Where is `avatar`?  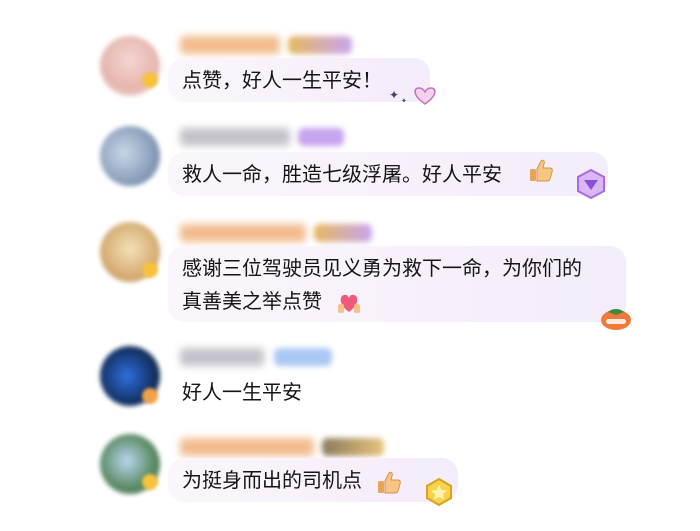 avatar is located at coordinates (130, 156).